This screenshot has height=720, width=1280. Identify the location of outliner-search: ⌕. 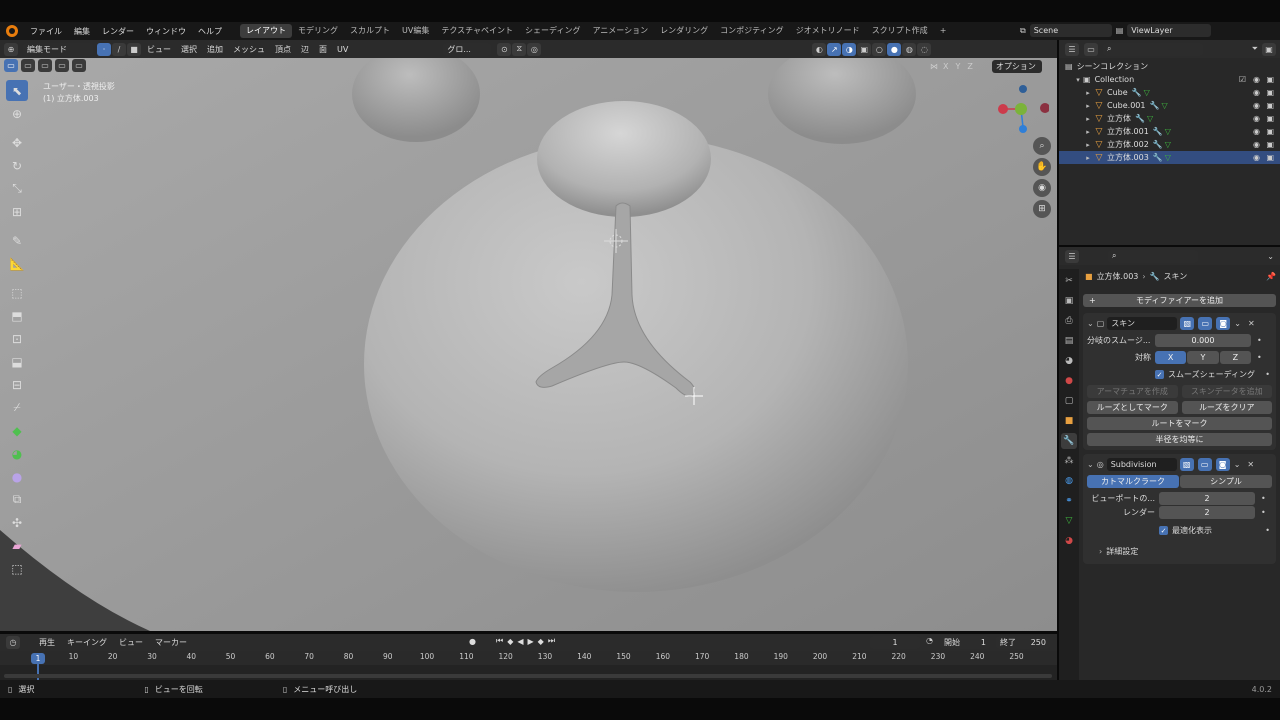
(1153, 49).